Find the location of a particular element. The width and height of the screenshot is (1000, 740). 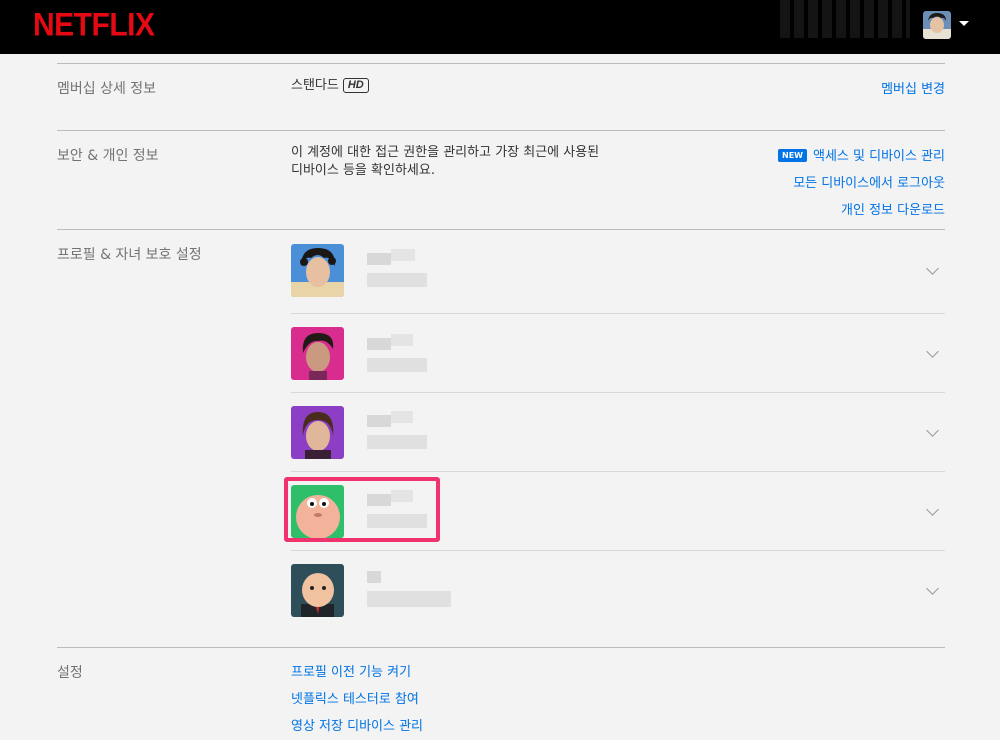

settings-section-title: 설정 is located at coordinates (70, 673).